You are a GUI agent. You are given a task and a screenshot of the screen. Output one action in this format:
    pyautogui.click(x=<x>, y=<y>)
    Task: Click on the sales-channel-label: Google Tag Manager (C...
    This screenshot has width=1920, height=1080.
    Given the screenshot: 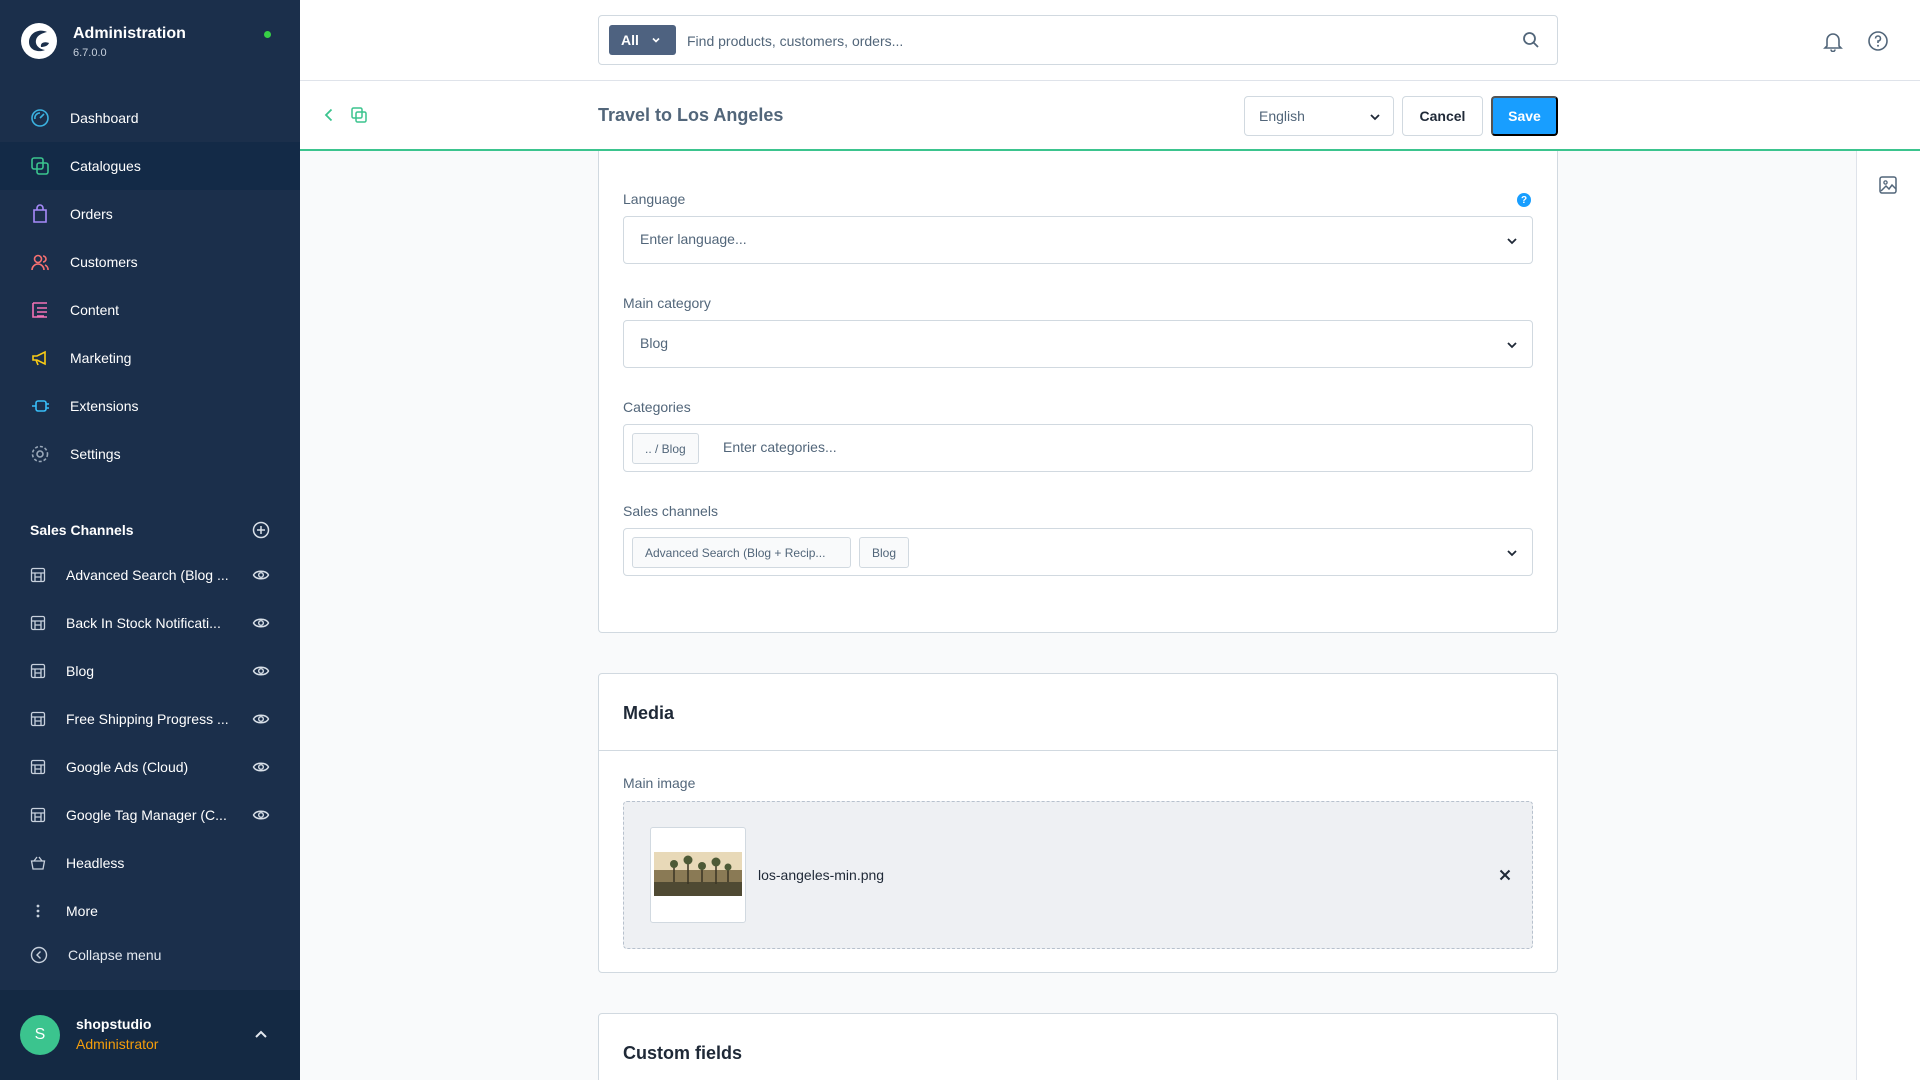 What is the action you would take?
    pyautogui.click(x=146, y=815)
    